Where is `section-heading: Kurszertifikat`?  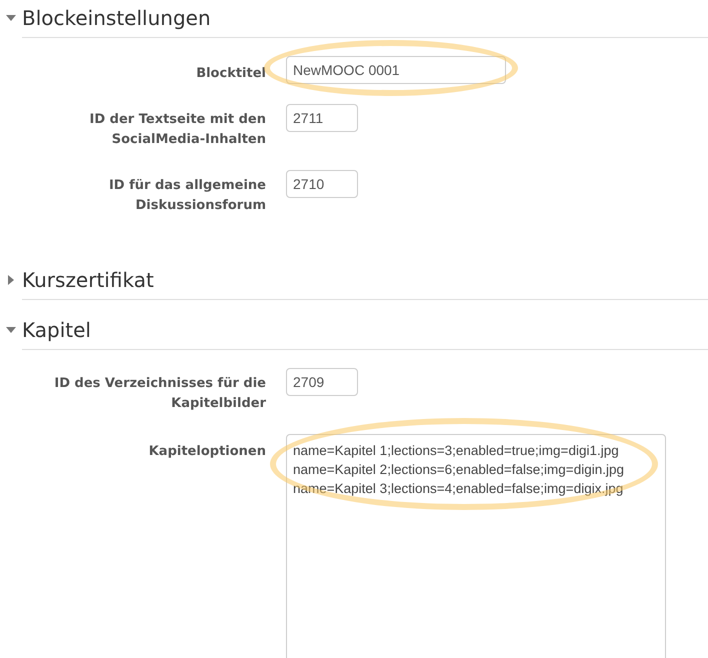
section-heading: Kurszertifikat is located at coordinates (88, 280).